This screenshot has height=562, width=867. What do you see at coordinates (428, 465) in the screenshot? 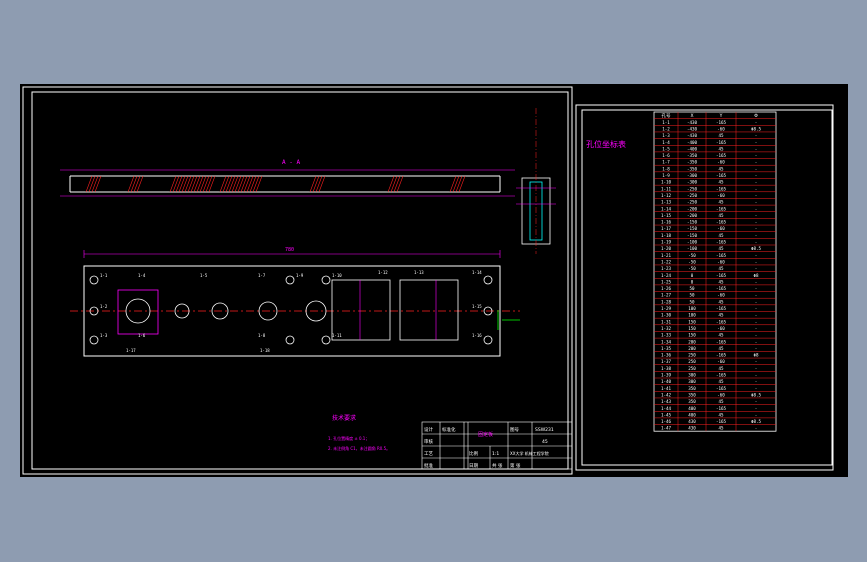
I see `tb-cell-2: 批准` at bounding box center [428, 465].